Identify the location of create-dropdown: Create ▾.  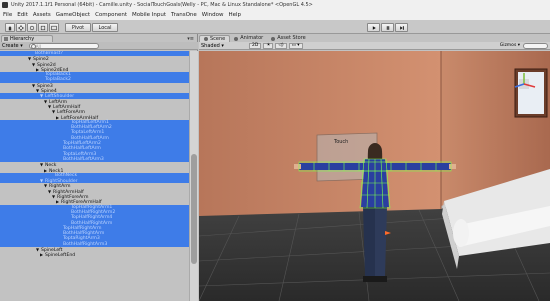
(12, 46).